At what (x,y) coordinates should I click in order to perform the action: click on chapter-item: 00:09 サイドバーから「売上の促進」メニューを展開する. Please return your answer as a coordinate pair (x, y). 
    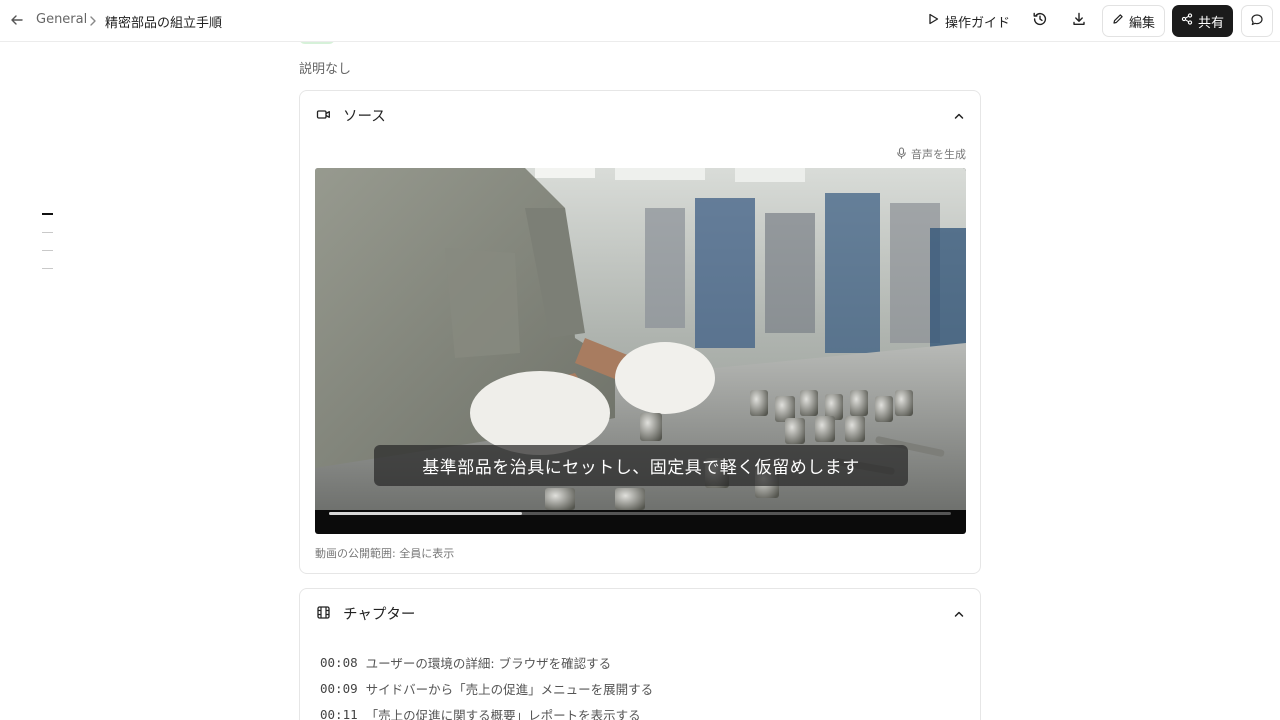
    Looking at the image, I should click on (486, 688).